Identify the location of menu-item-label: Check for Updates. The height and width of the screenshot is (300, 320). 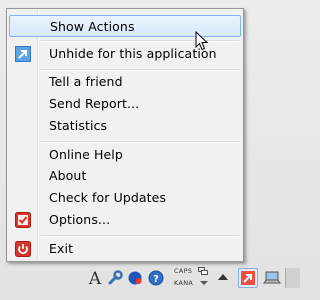
(108, 197).